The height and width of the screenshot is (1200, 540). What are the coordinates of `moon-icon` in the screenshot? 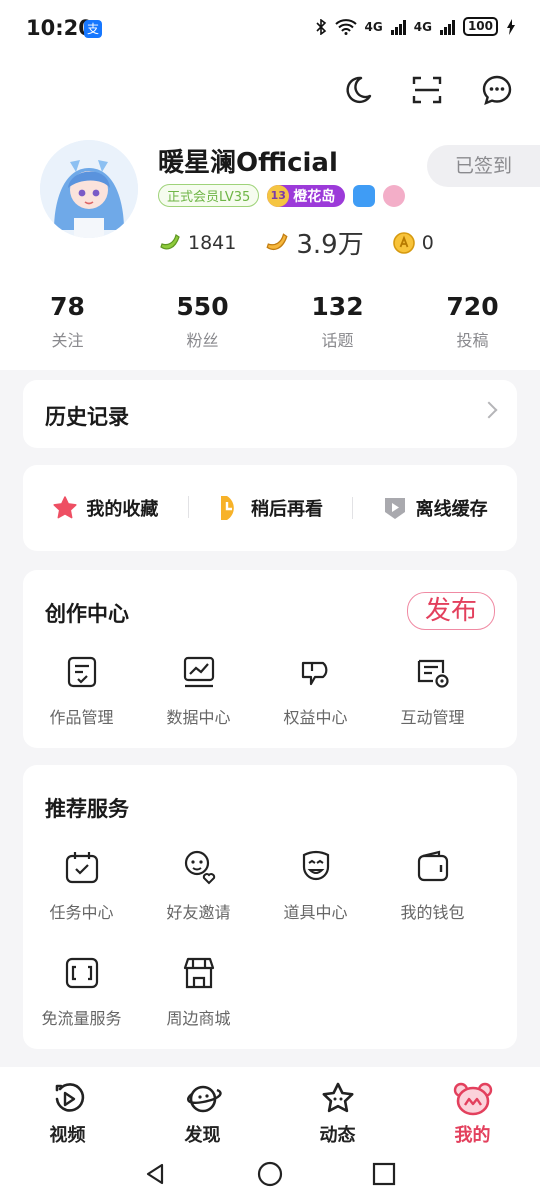 It's located at (357, 90).